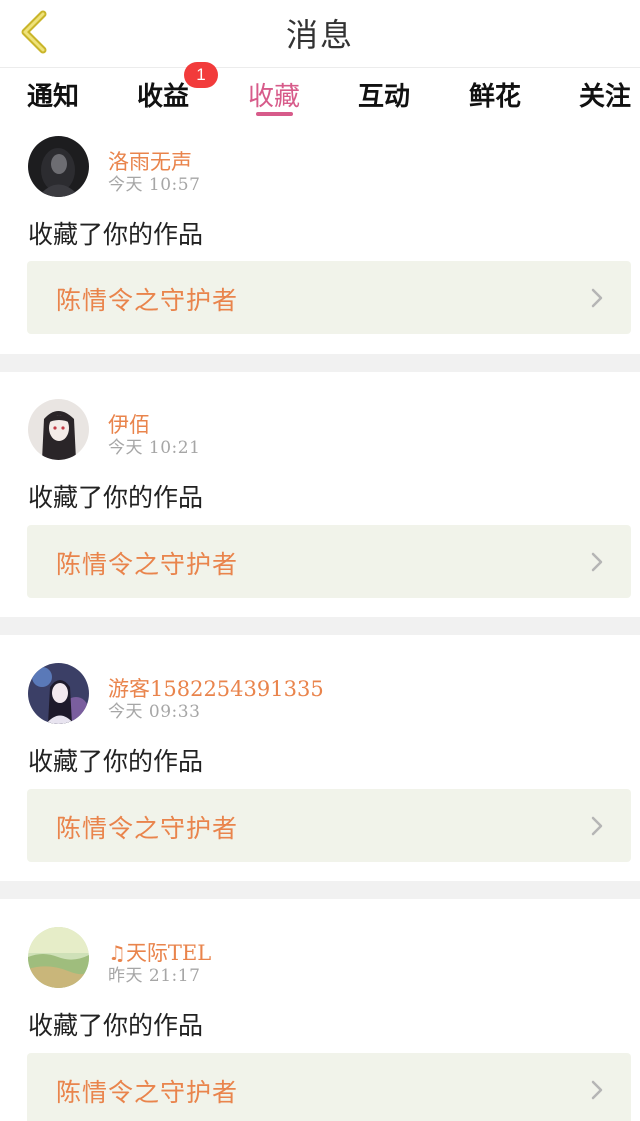 This screenshot has width=640, height=1121. What do you see at coordinates (154, 185) in the screenshot?
I see `timestamp: 今天 10:57` at bounding box center [154, 185].